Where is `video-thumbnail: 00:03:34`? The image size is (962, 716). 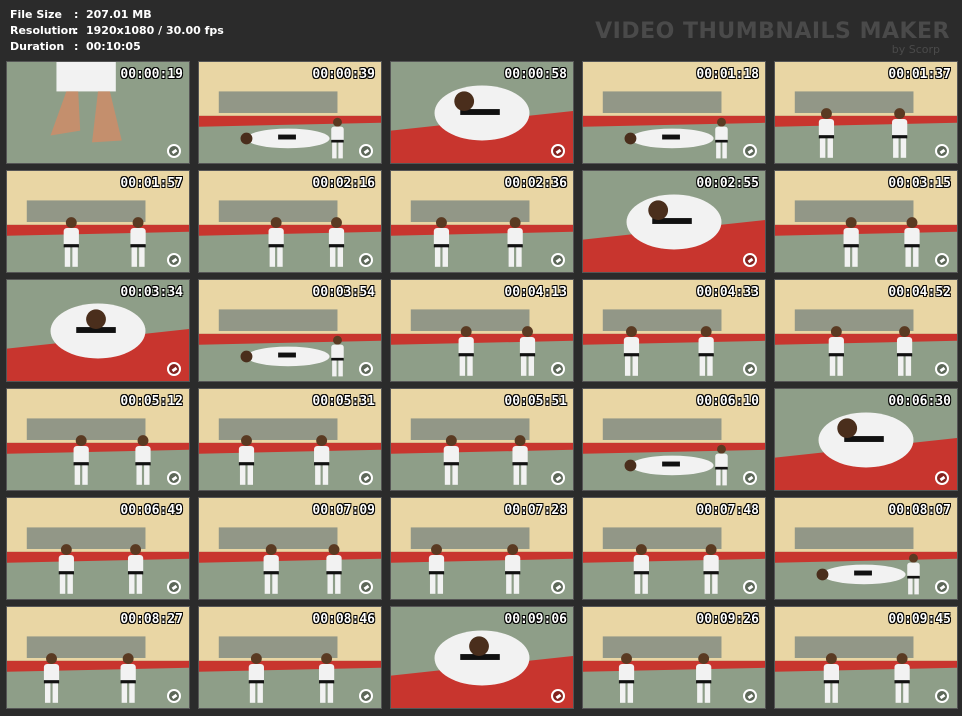 video-thumbnail: 00:03:34 is located at coordinates (98, 330).